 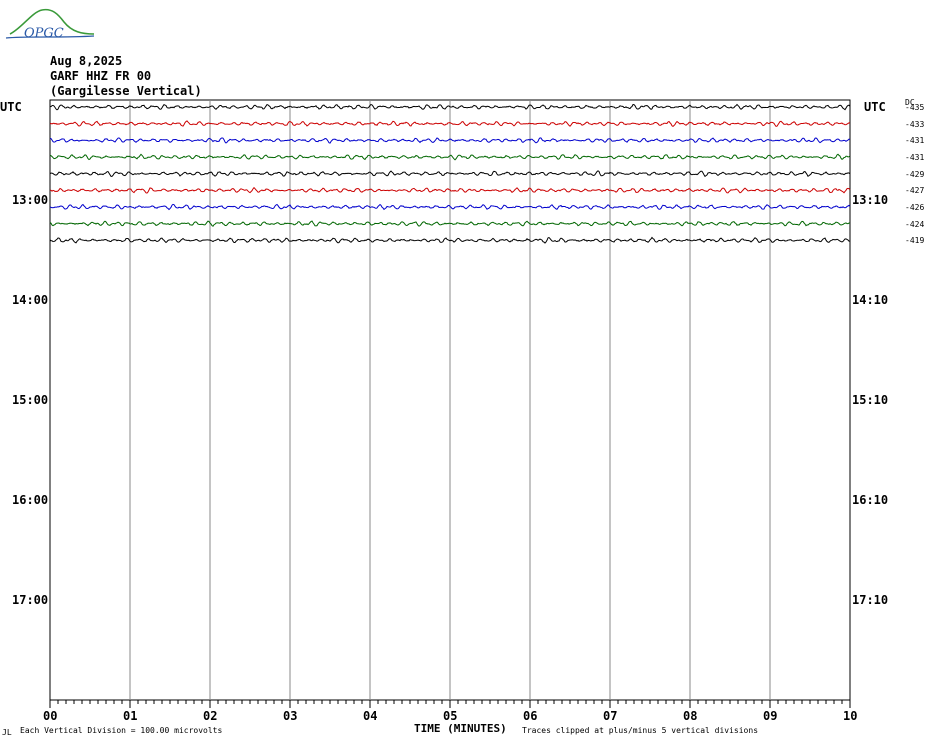 What do you see at coordinates (870, 300) in the screenshot?
I see `right-hour-label: 14:10` at bounding box center [870, 300].